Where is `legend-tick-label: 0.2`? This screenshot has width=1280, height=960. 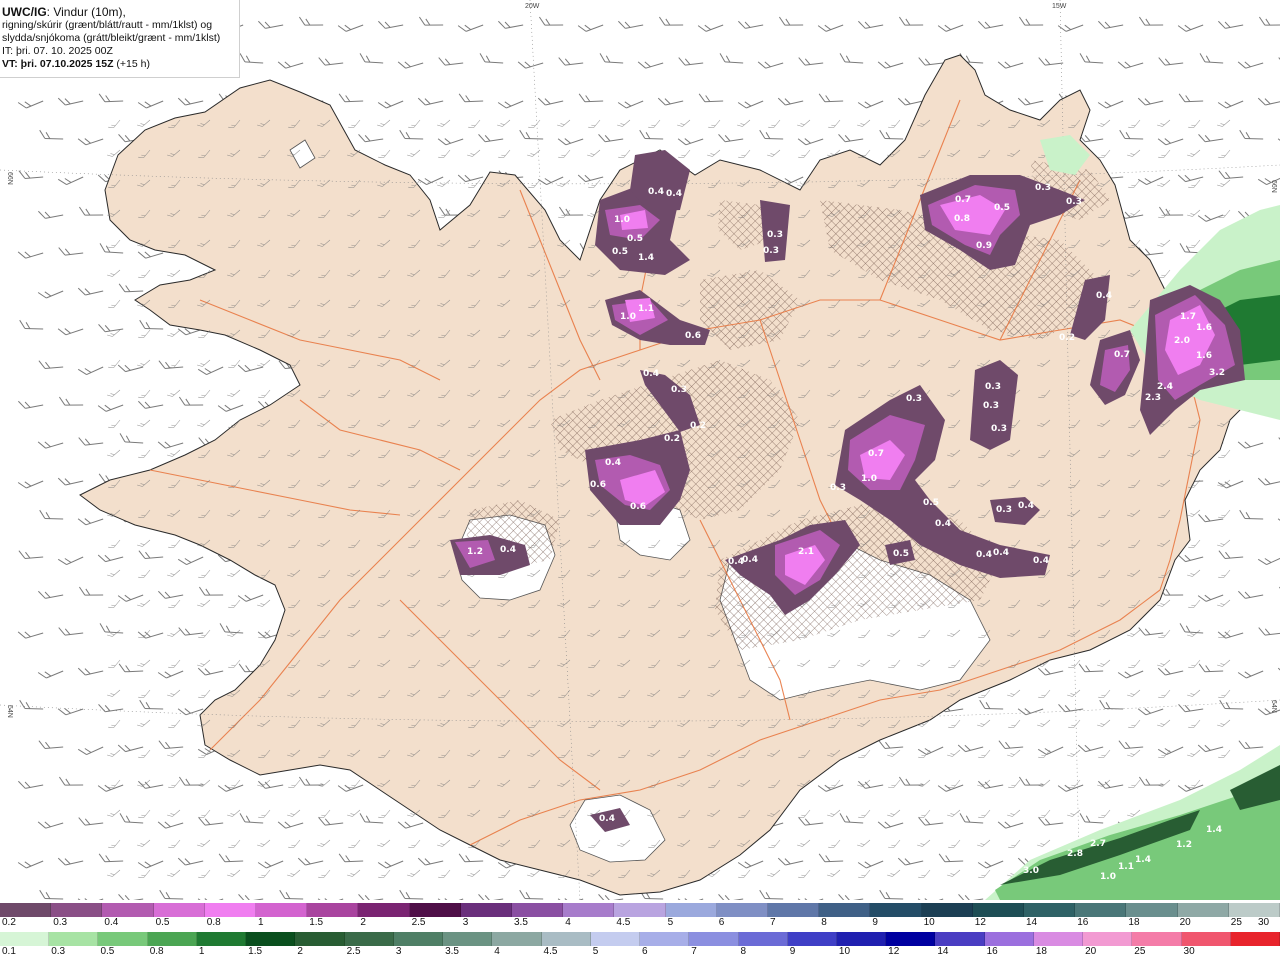 legend-tick-label: 0.2 is located at coordinates (9, 922).